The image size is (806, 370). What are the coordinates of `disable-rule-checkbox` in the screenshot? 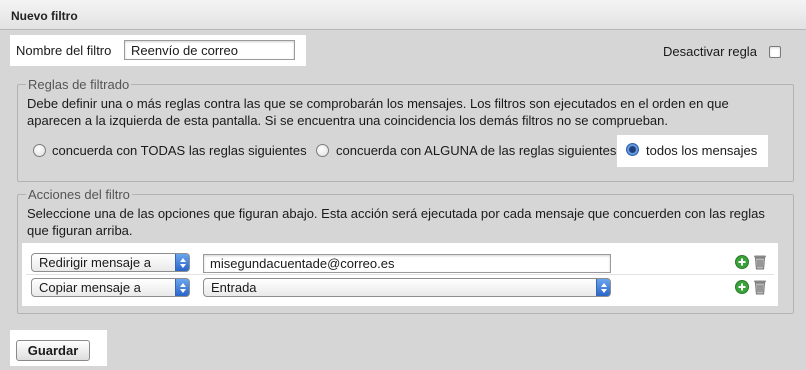 It's located at (775, 52).